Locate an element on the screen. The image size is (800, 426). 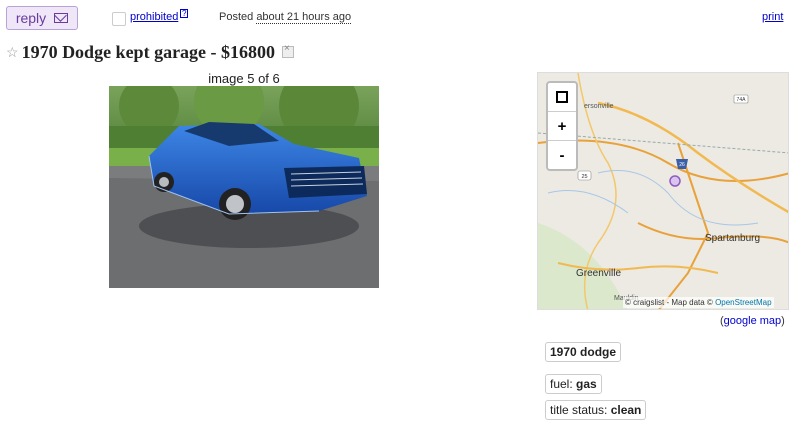
map-label-hendersonville: ersonville is located at coordinates (599, 106).